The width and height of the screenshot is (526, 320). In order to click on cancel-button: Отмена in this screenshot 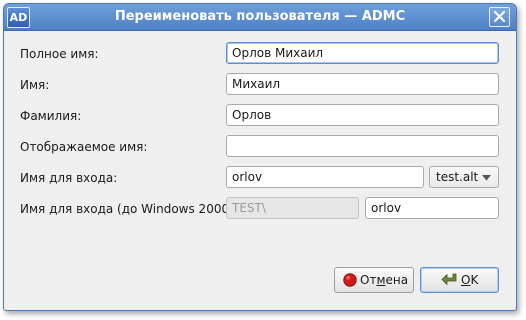, I will do `click(374, 280)`.